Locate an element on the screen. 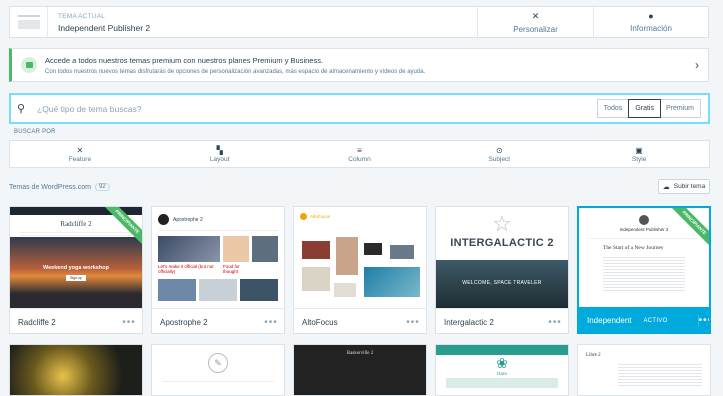 This screenshot has width=723, height=396. layout-icon: ▚ is located at coordinates (219, 150).